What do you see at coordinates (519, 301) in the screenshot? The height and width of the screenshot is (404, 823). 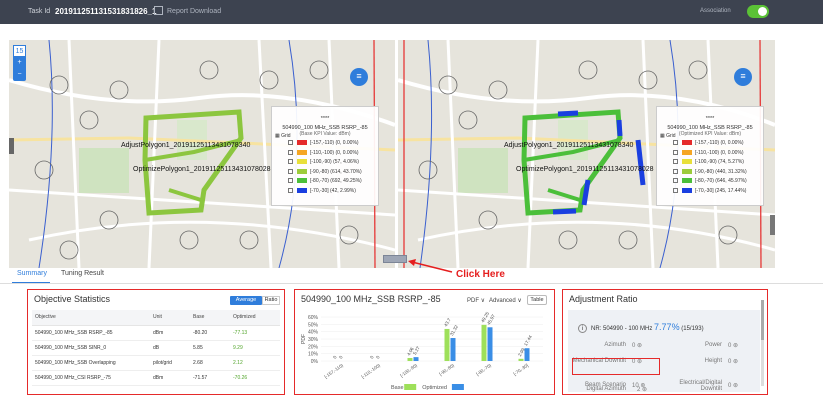 I see `chevron-down-icon: ∨` at bounding box center [519, 301].